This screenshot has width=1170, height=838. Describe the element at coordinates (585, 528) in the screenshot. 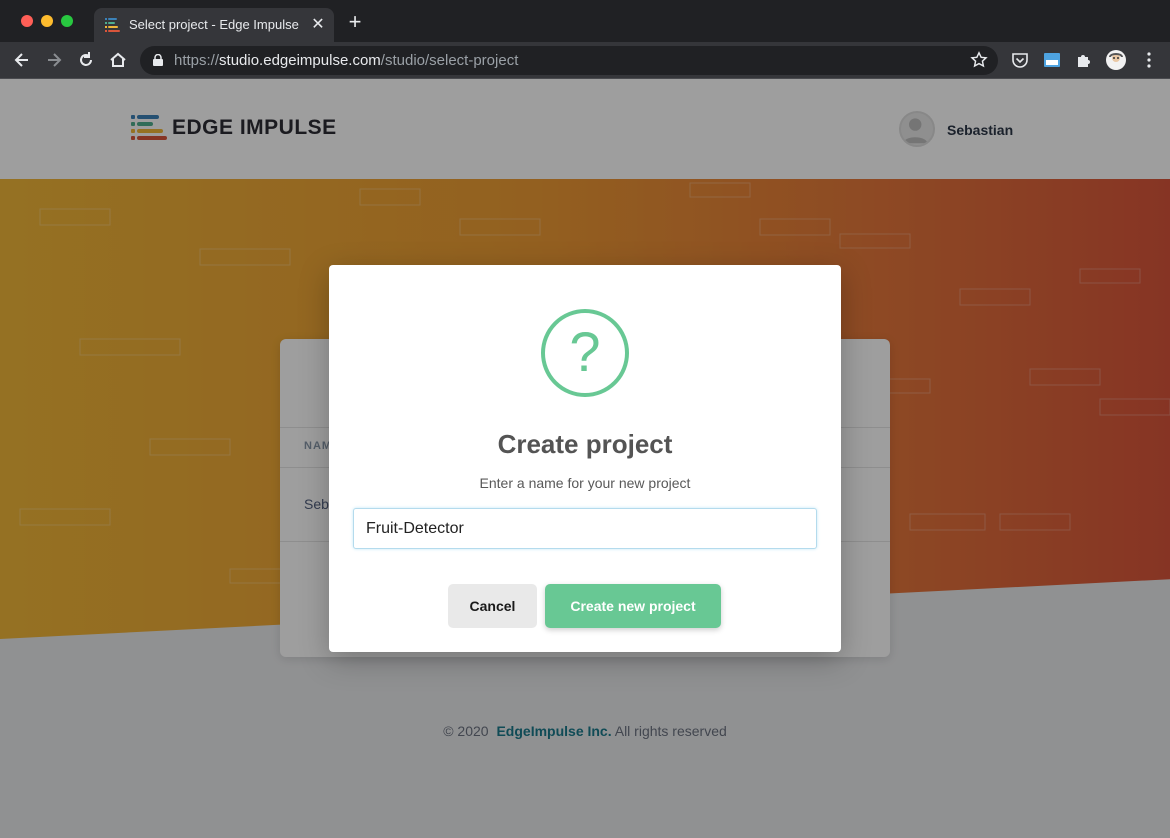

I see `project-name-input` at that location.